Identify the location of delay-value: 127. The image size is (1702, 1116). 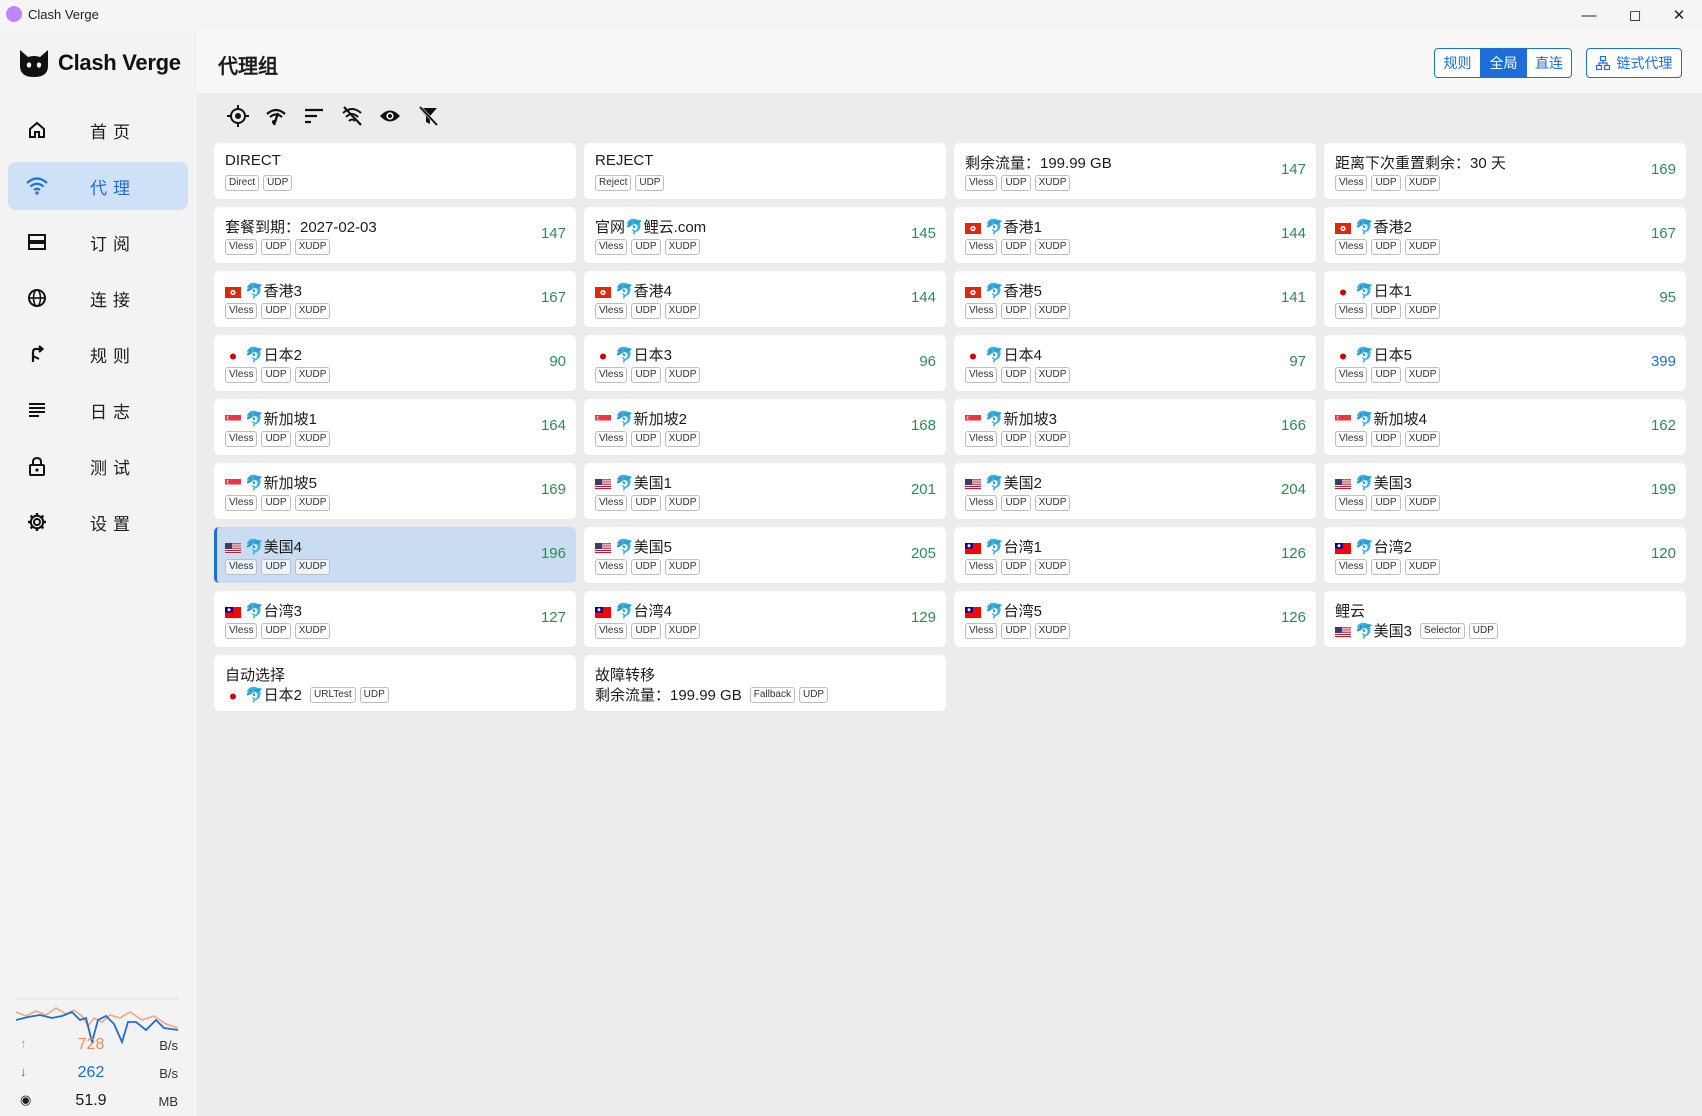
(553, 617).